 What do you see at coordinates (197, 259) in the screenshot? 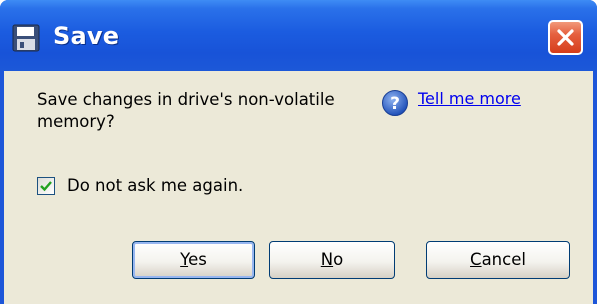
I see `yes-label-rest: es` at bounding box center [197, 259].